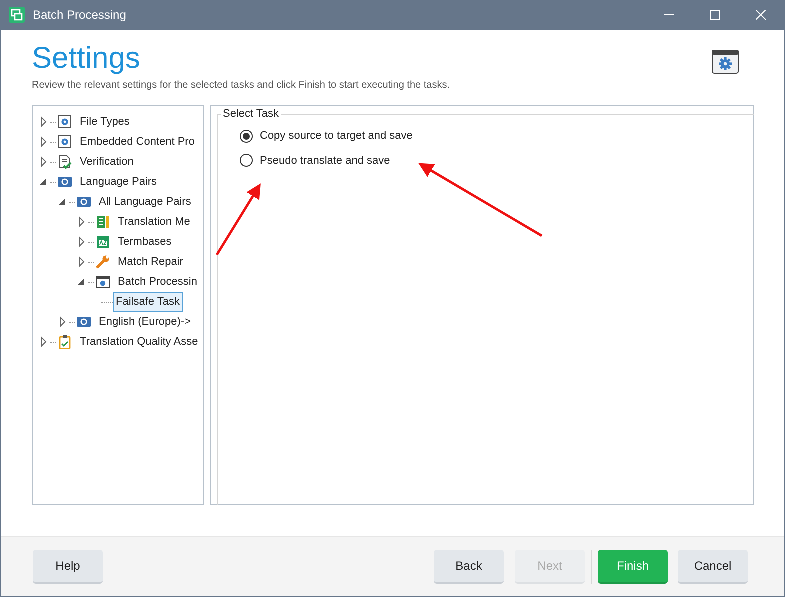 This screenshot has width=785, height=597. Describe the element at coordinates (241, 86) in the screenshot. I see `page-subtitle: Review the relevant settings for the selected tasks and click Finish to start executing the tasks.` at that location.